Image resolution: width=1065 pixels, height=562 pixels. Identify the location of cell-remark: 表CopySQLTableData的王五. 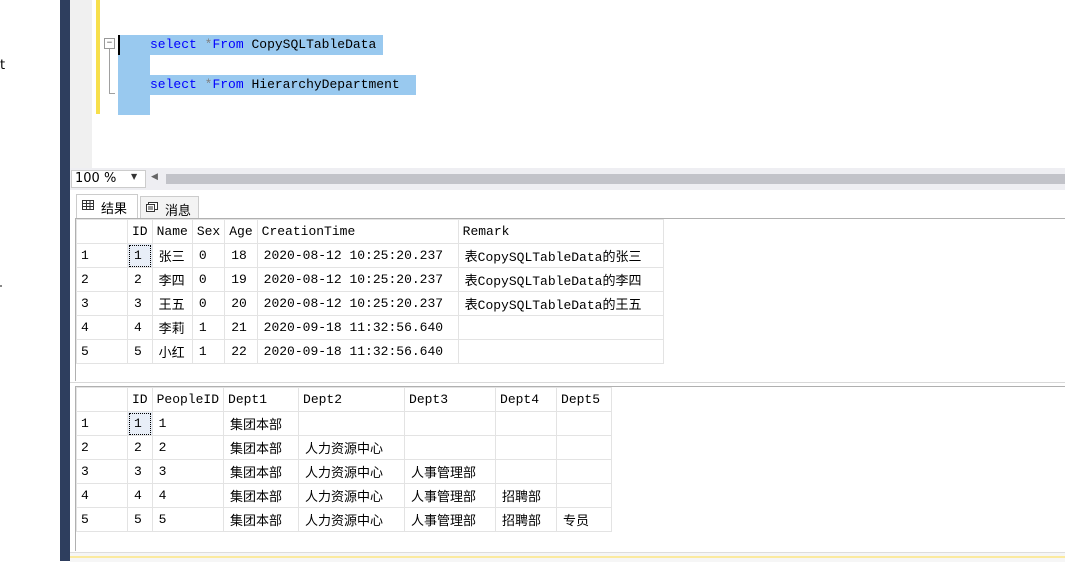
(560, 303).